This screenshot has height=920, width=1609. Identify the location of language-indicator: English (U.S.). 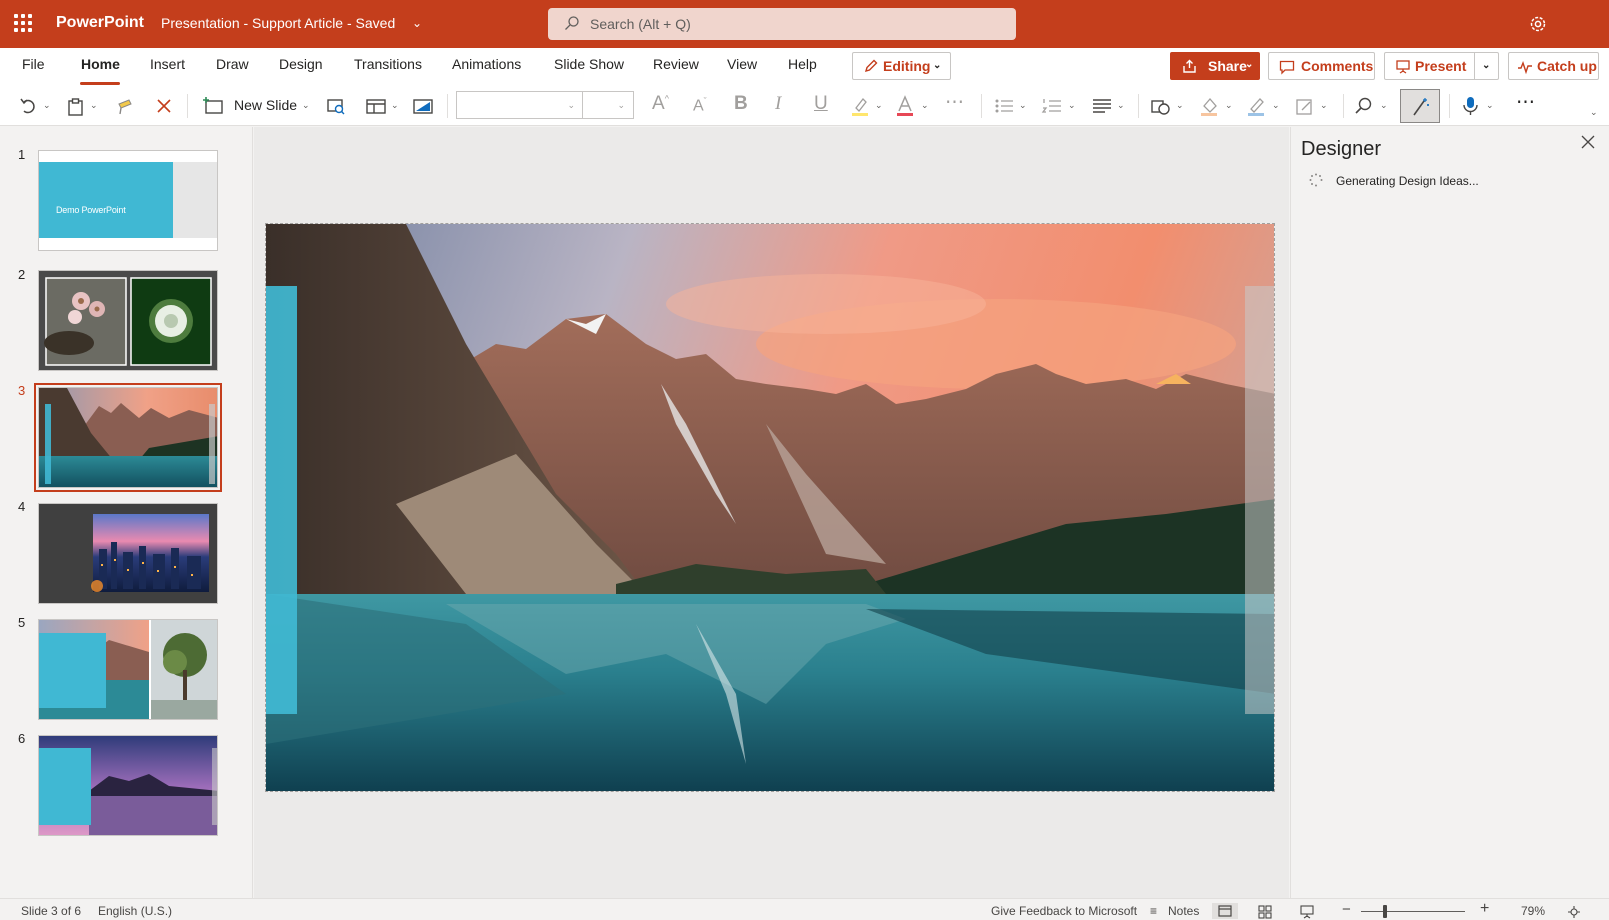
(135, 911).